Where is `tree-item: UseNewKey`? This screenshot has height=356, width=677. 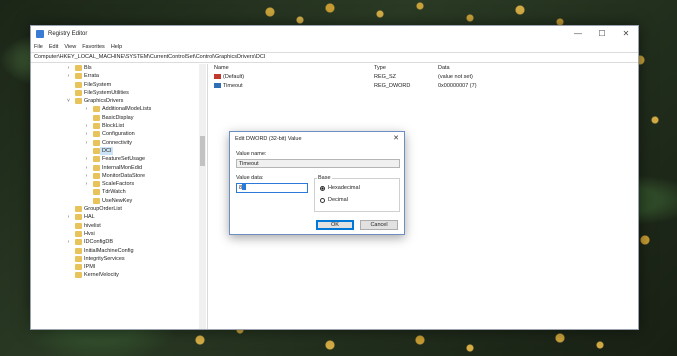 tree-item: UseNewKey is located at coordinates (119, 201).